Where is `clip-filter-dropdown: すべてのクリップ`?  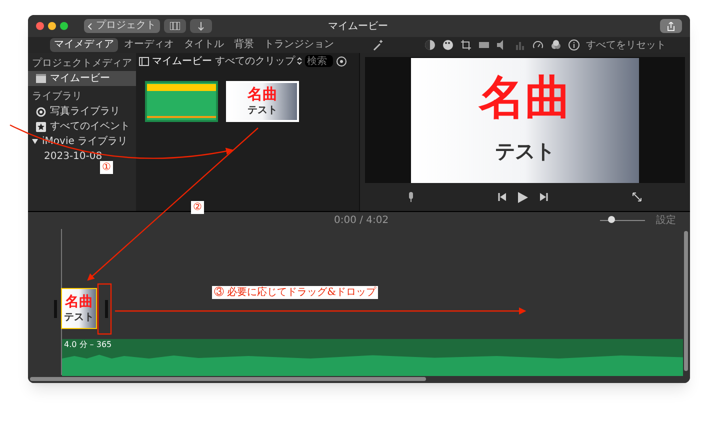
clip-filter-dropdown: すべてのクリップ is located at coordinates (258, 61).